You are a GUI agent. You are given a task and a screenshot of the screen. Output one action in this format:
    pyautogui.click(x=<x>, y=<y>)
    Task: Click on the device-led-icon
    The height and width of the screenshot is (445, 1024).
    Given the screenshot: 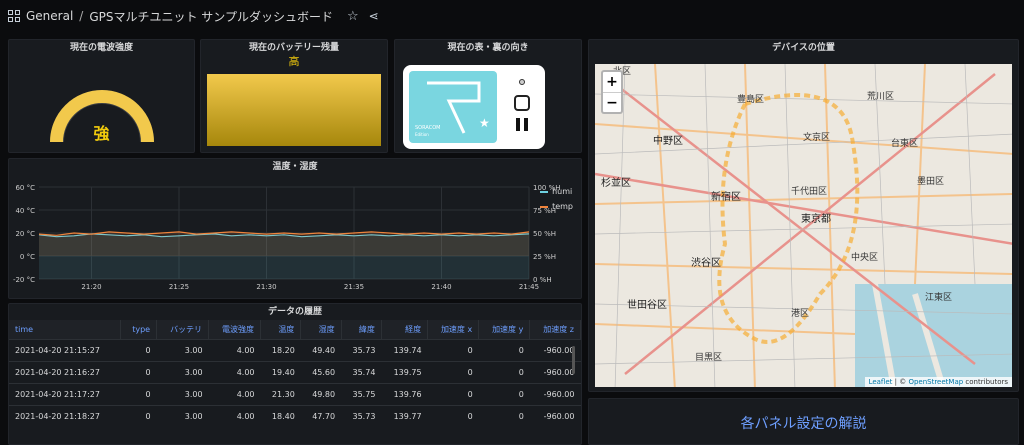 What is the action you would take?
    pyautogui.click(x=522, y=82)
    